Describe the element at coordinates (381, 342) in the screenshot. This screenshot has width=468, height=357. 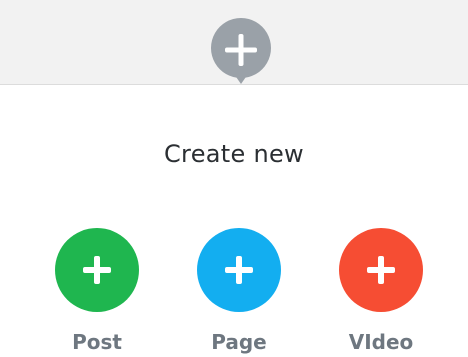
I see `create-video-label: VIdeo` at that location.